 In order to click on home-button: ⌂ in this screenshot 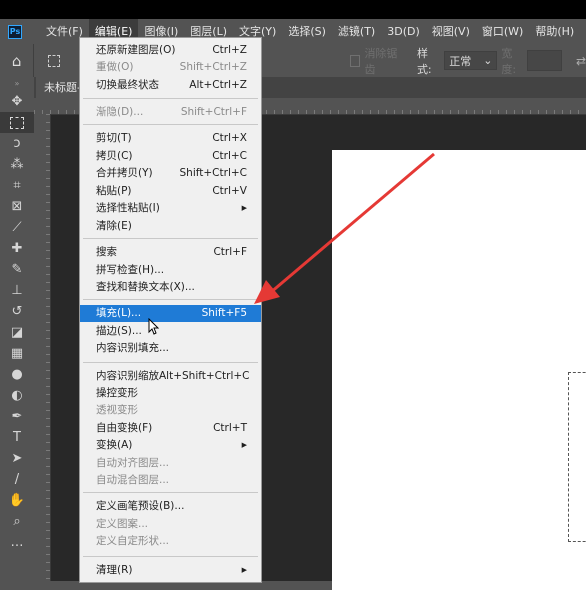, I will do `click(17, 60)`.